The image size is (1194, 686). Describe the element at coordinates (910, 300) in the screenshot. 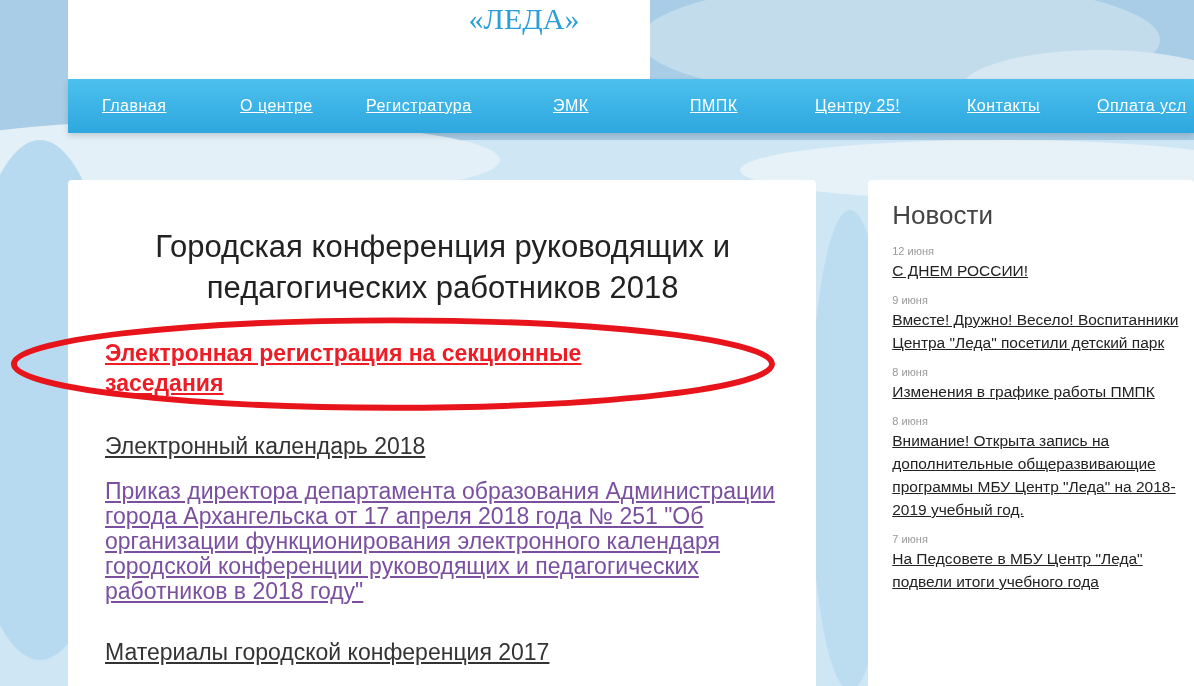

I see `news-date: 9 июня` at that location.